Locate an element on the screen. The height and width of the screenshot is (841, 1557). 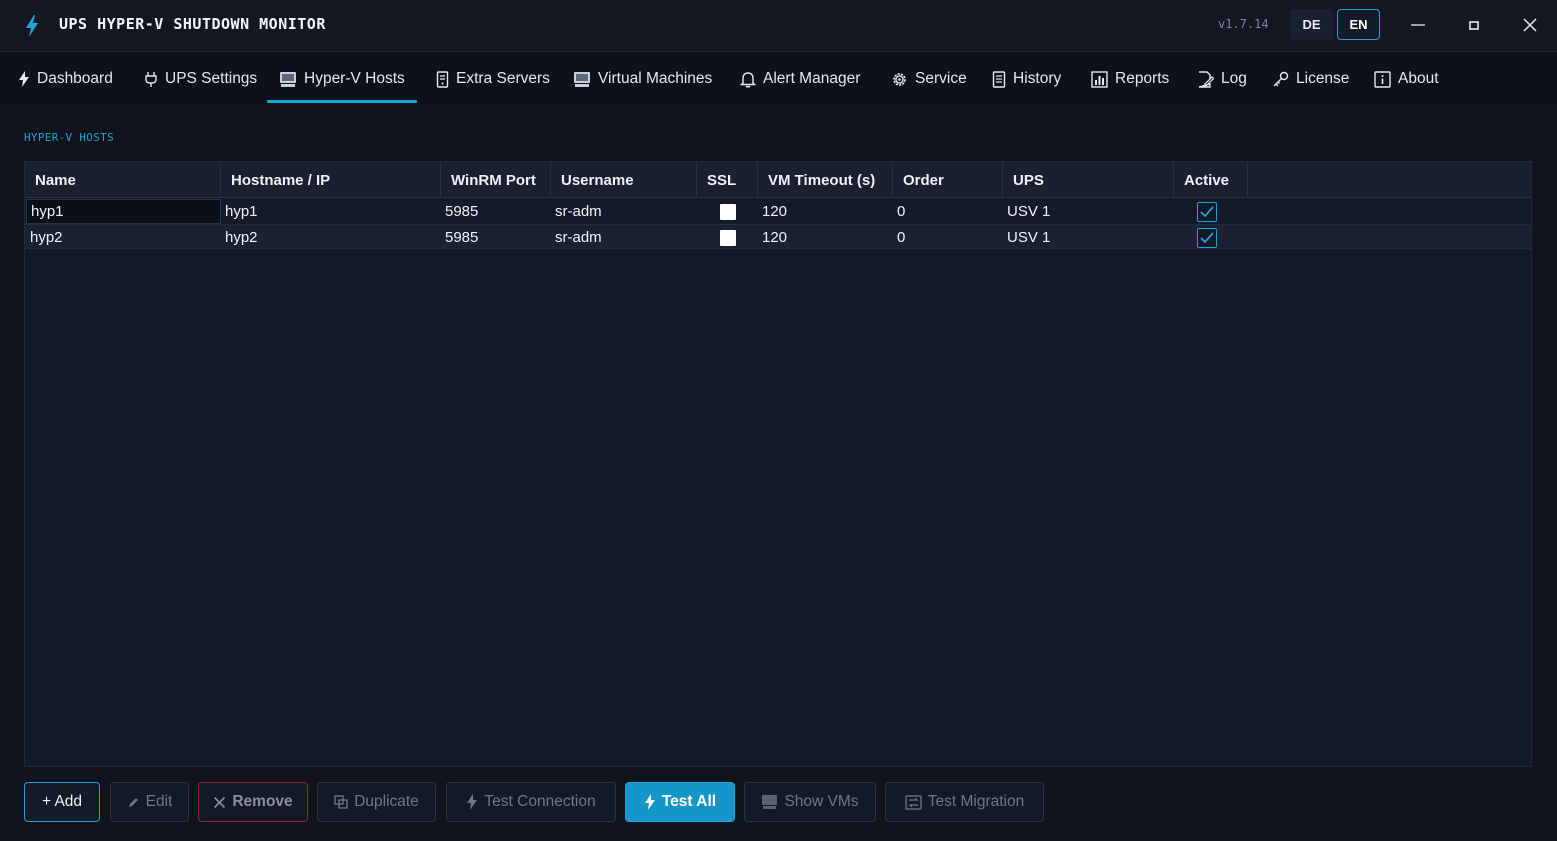
gear-icon is located at coordinates (899, 79).